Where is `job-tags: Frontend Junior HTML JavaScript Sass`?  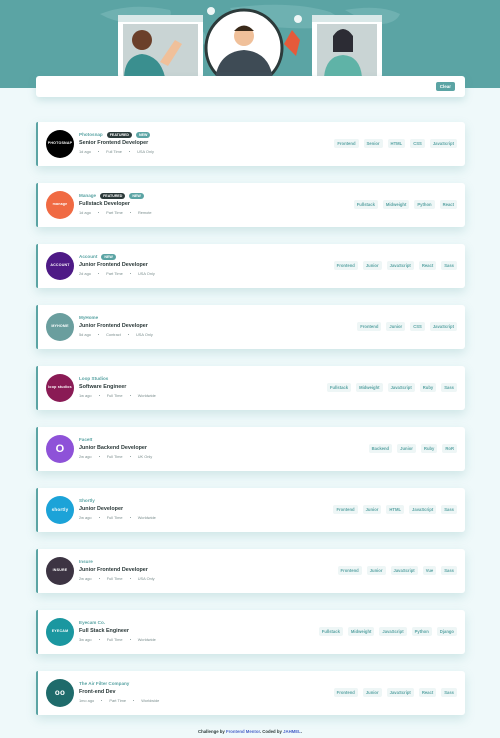 job-tags: Frontend Junior HTML JavaScript Sass is located at coordinates (395, 509).